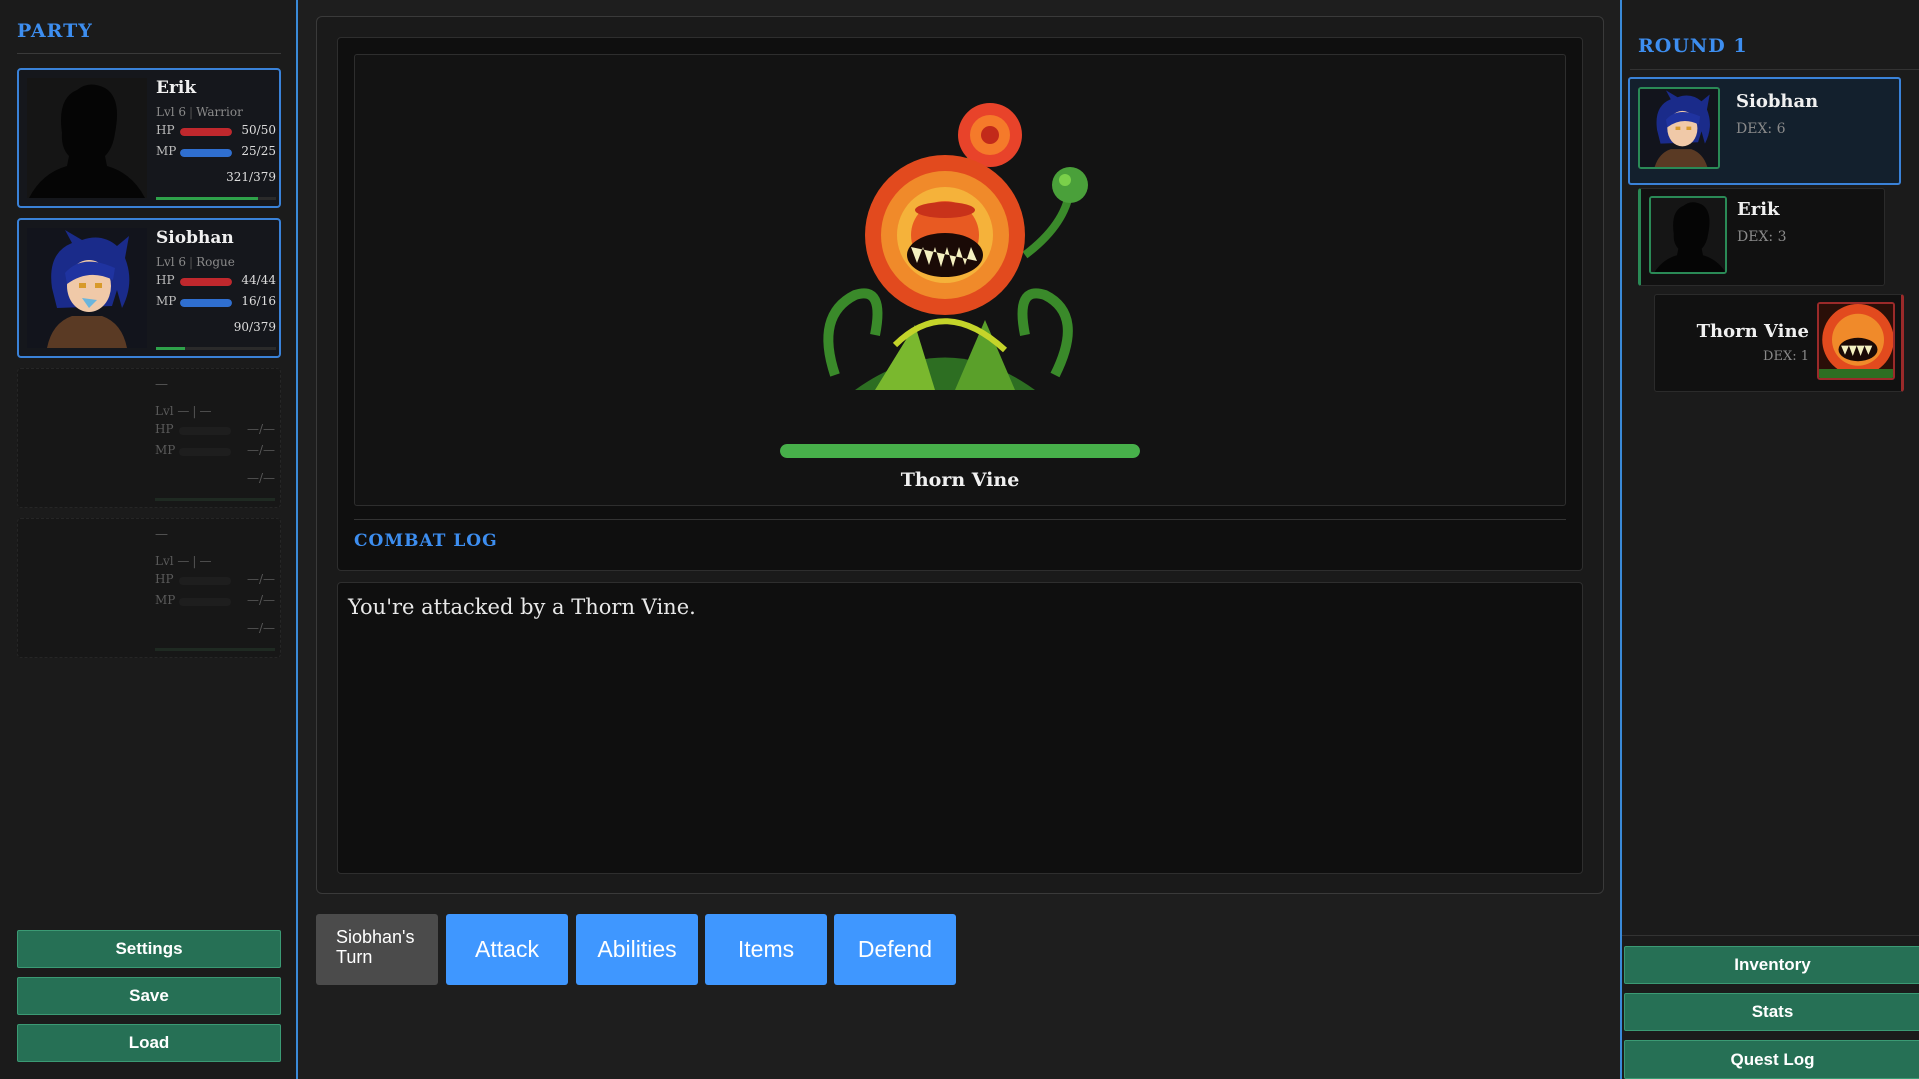 This screenshot has width=1919, height=1079. What do you see at coordinates (522, 607) in the screenshot?
I see `log-line: You're attacked by a Thorn Vine.` at bounding box center [522, 607].